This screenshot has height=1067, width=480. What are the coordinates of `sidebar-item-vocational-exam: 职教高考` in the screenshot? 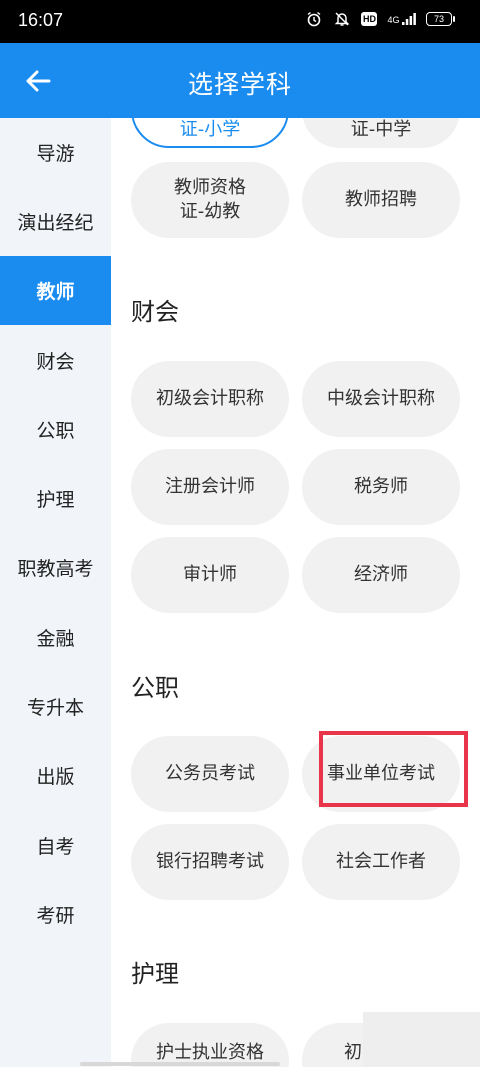 It's located at (55, 567).